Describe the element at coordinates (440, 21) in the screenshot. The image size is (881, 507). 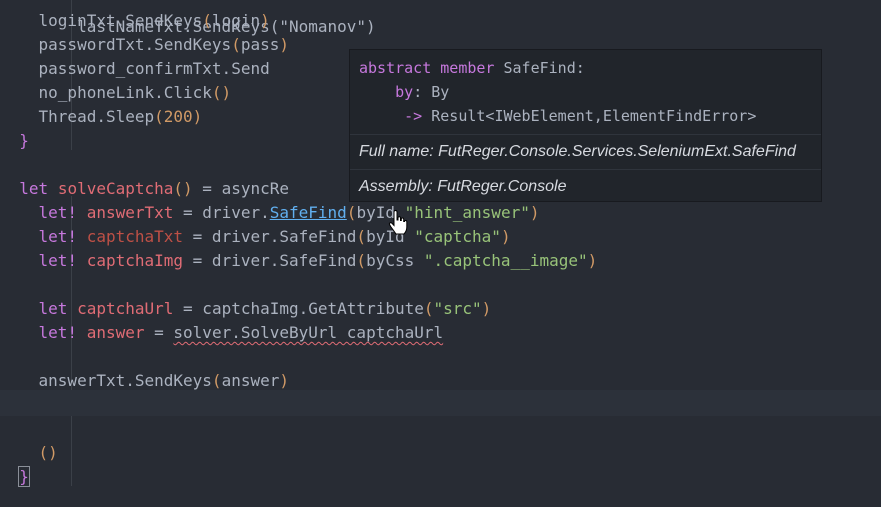
I see `code-line: loginTxt.SendKeys(login)` at that location.